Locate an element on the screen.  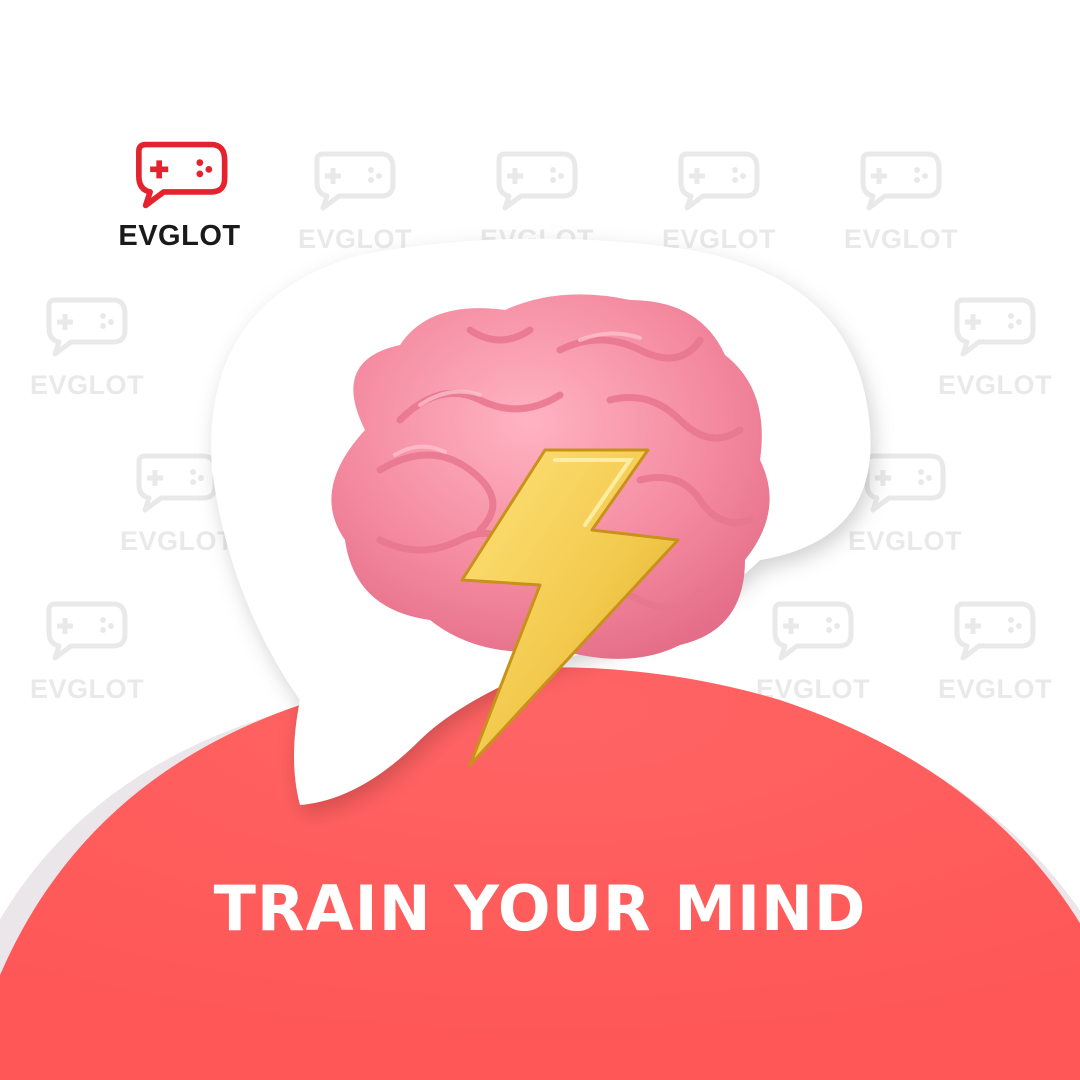
headline: TRAIN YOUR MIND is located at coordinates (540, 908).